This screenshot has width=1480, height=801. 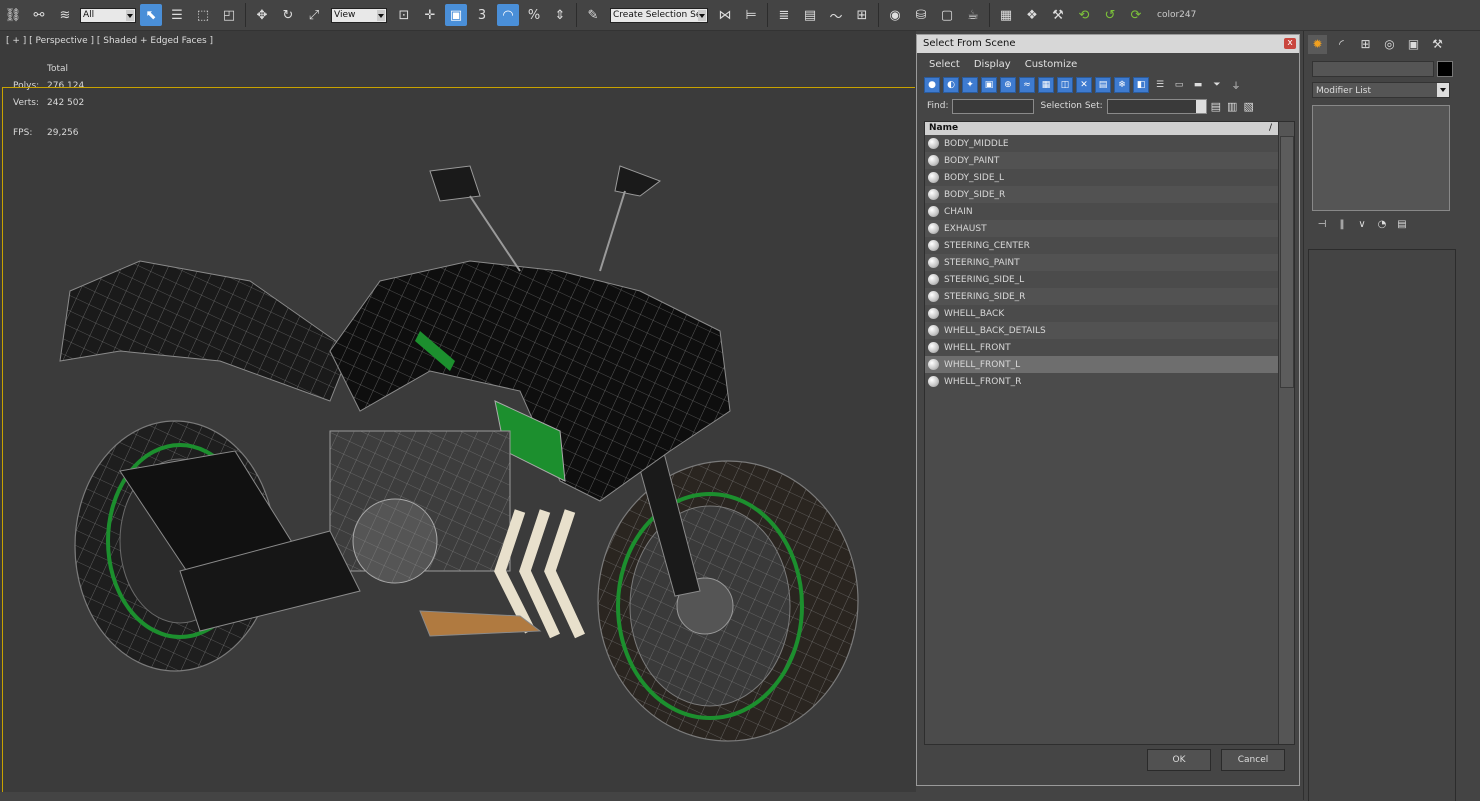 I want to click on menu-display: Display, so click(x=992, y=64).